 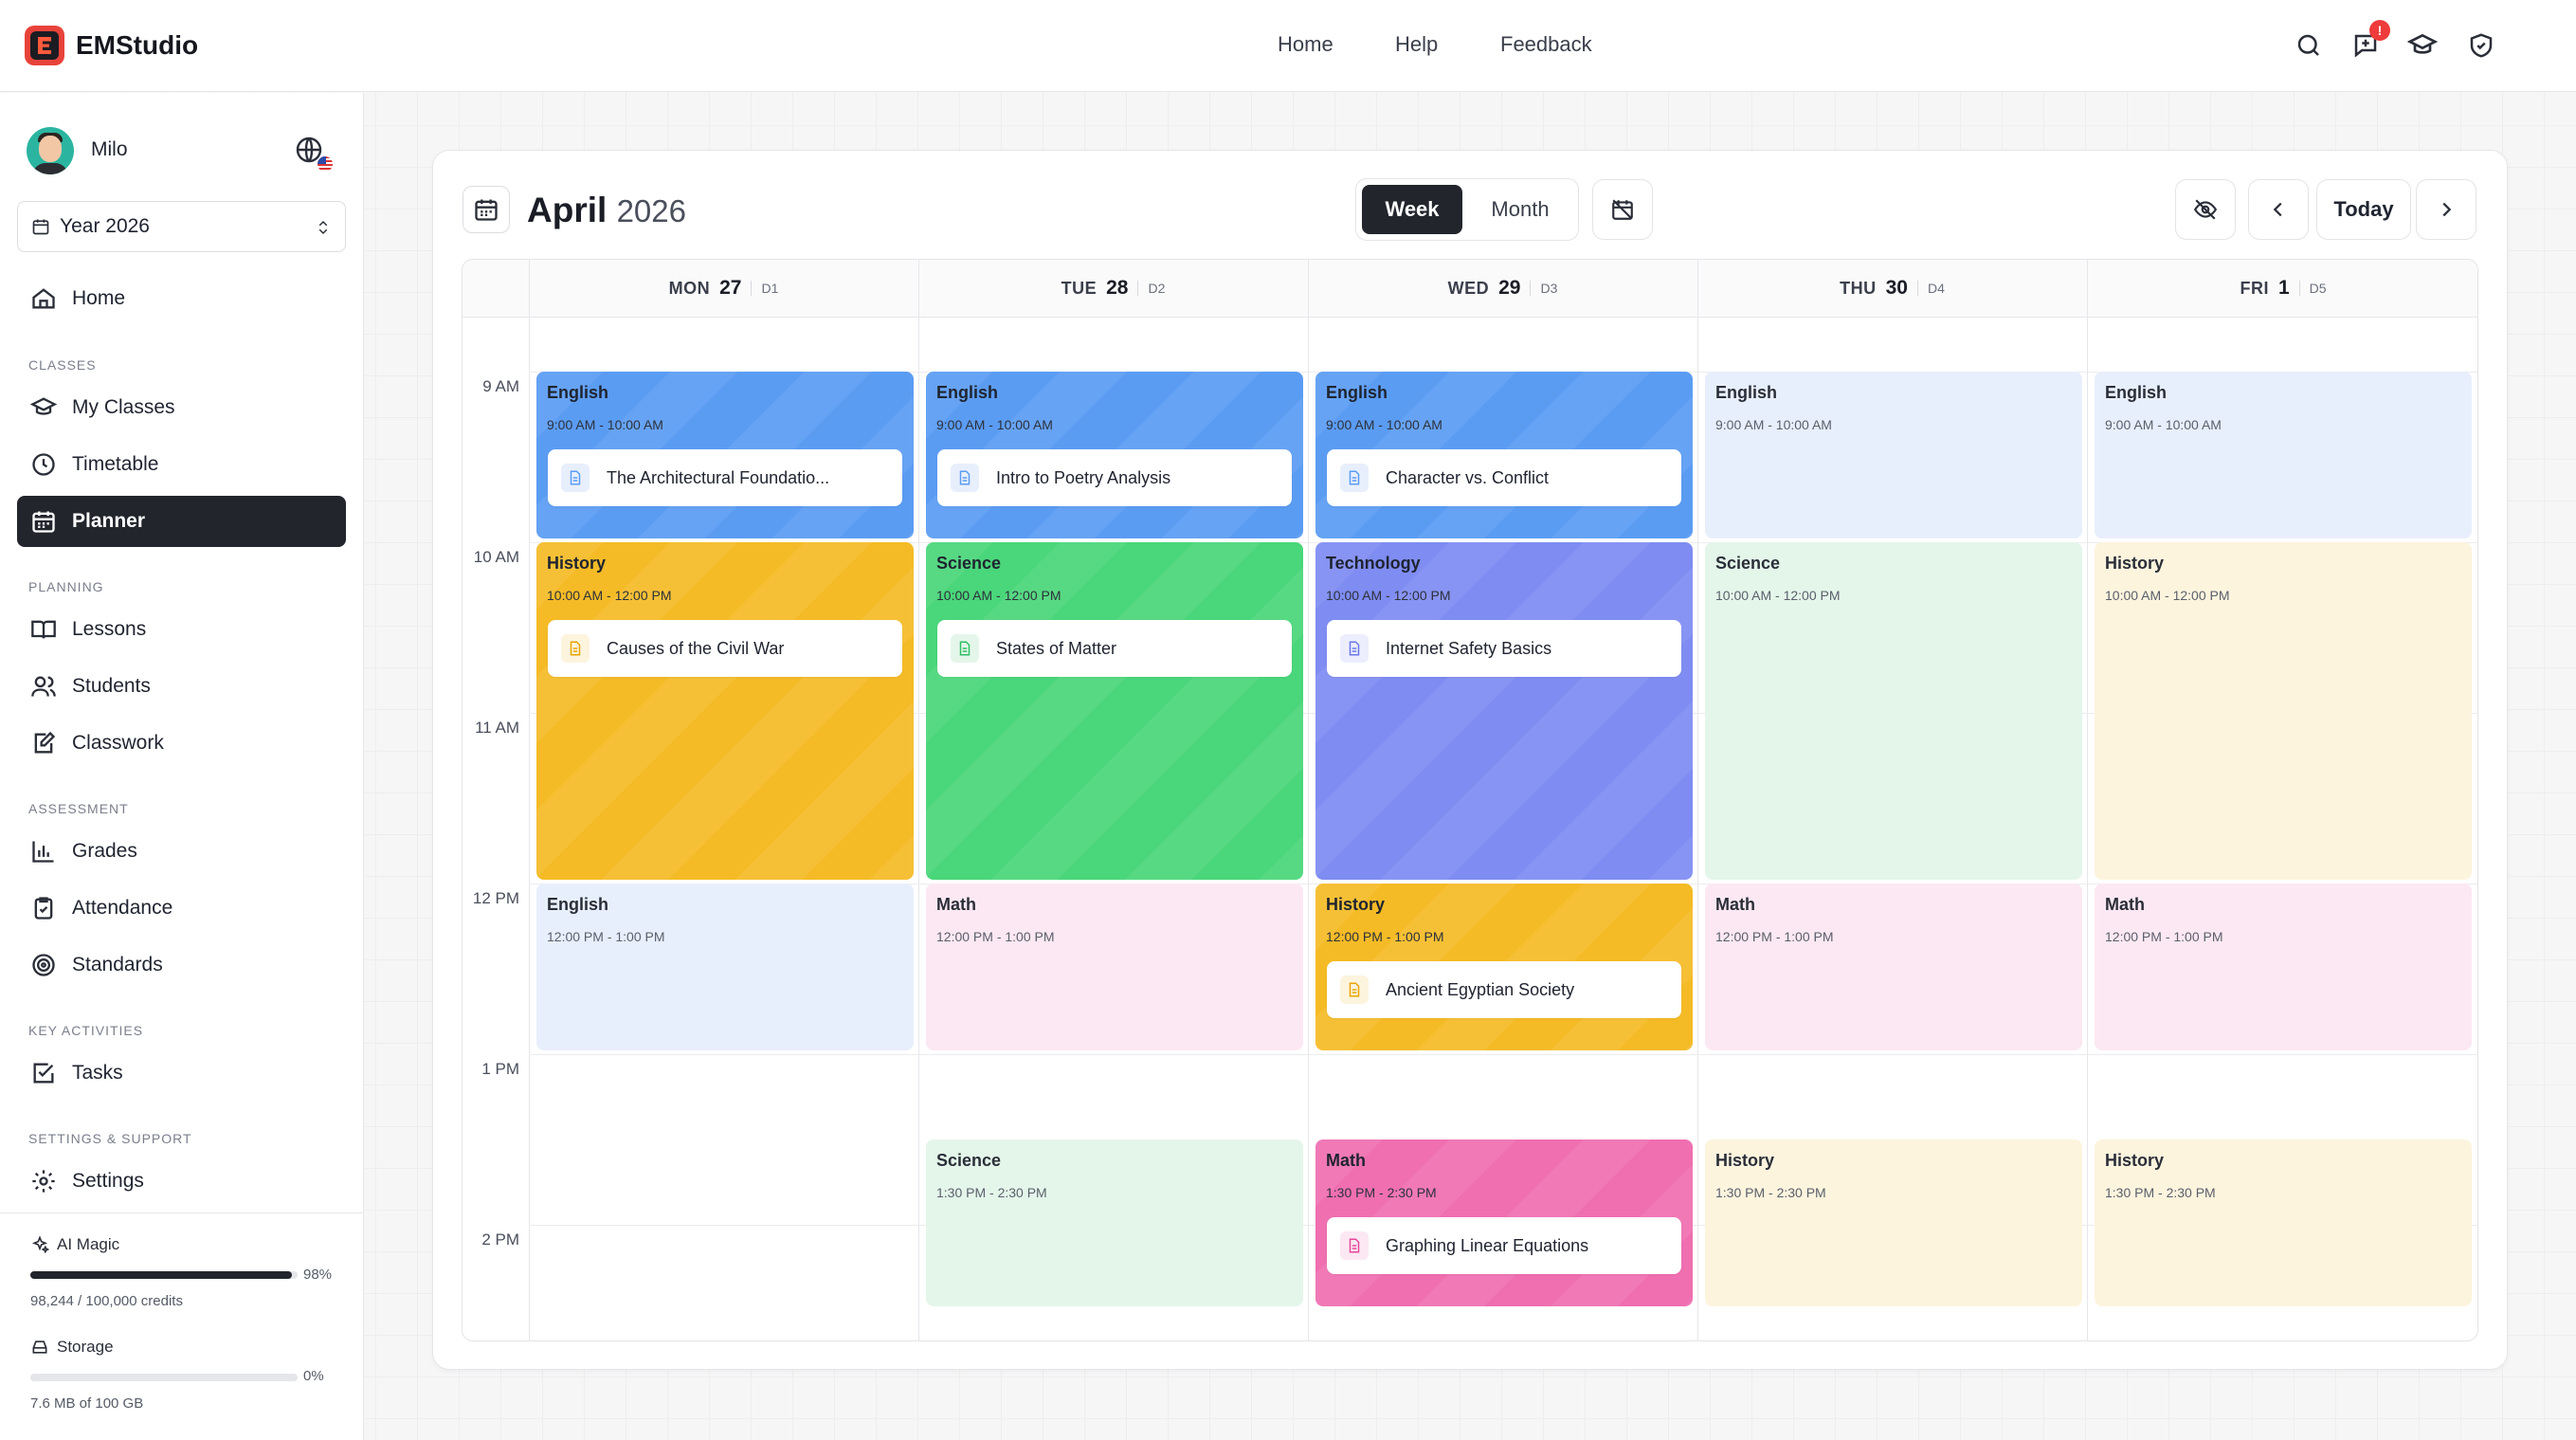 What do you see at coordinates (106, 1301) in the screenshot?
I see `ai-magic-credits: 98,244 / 100,000 credits` at bounding box center [106, 1301].